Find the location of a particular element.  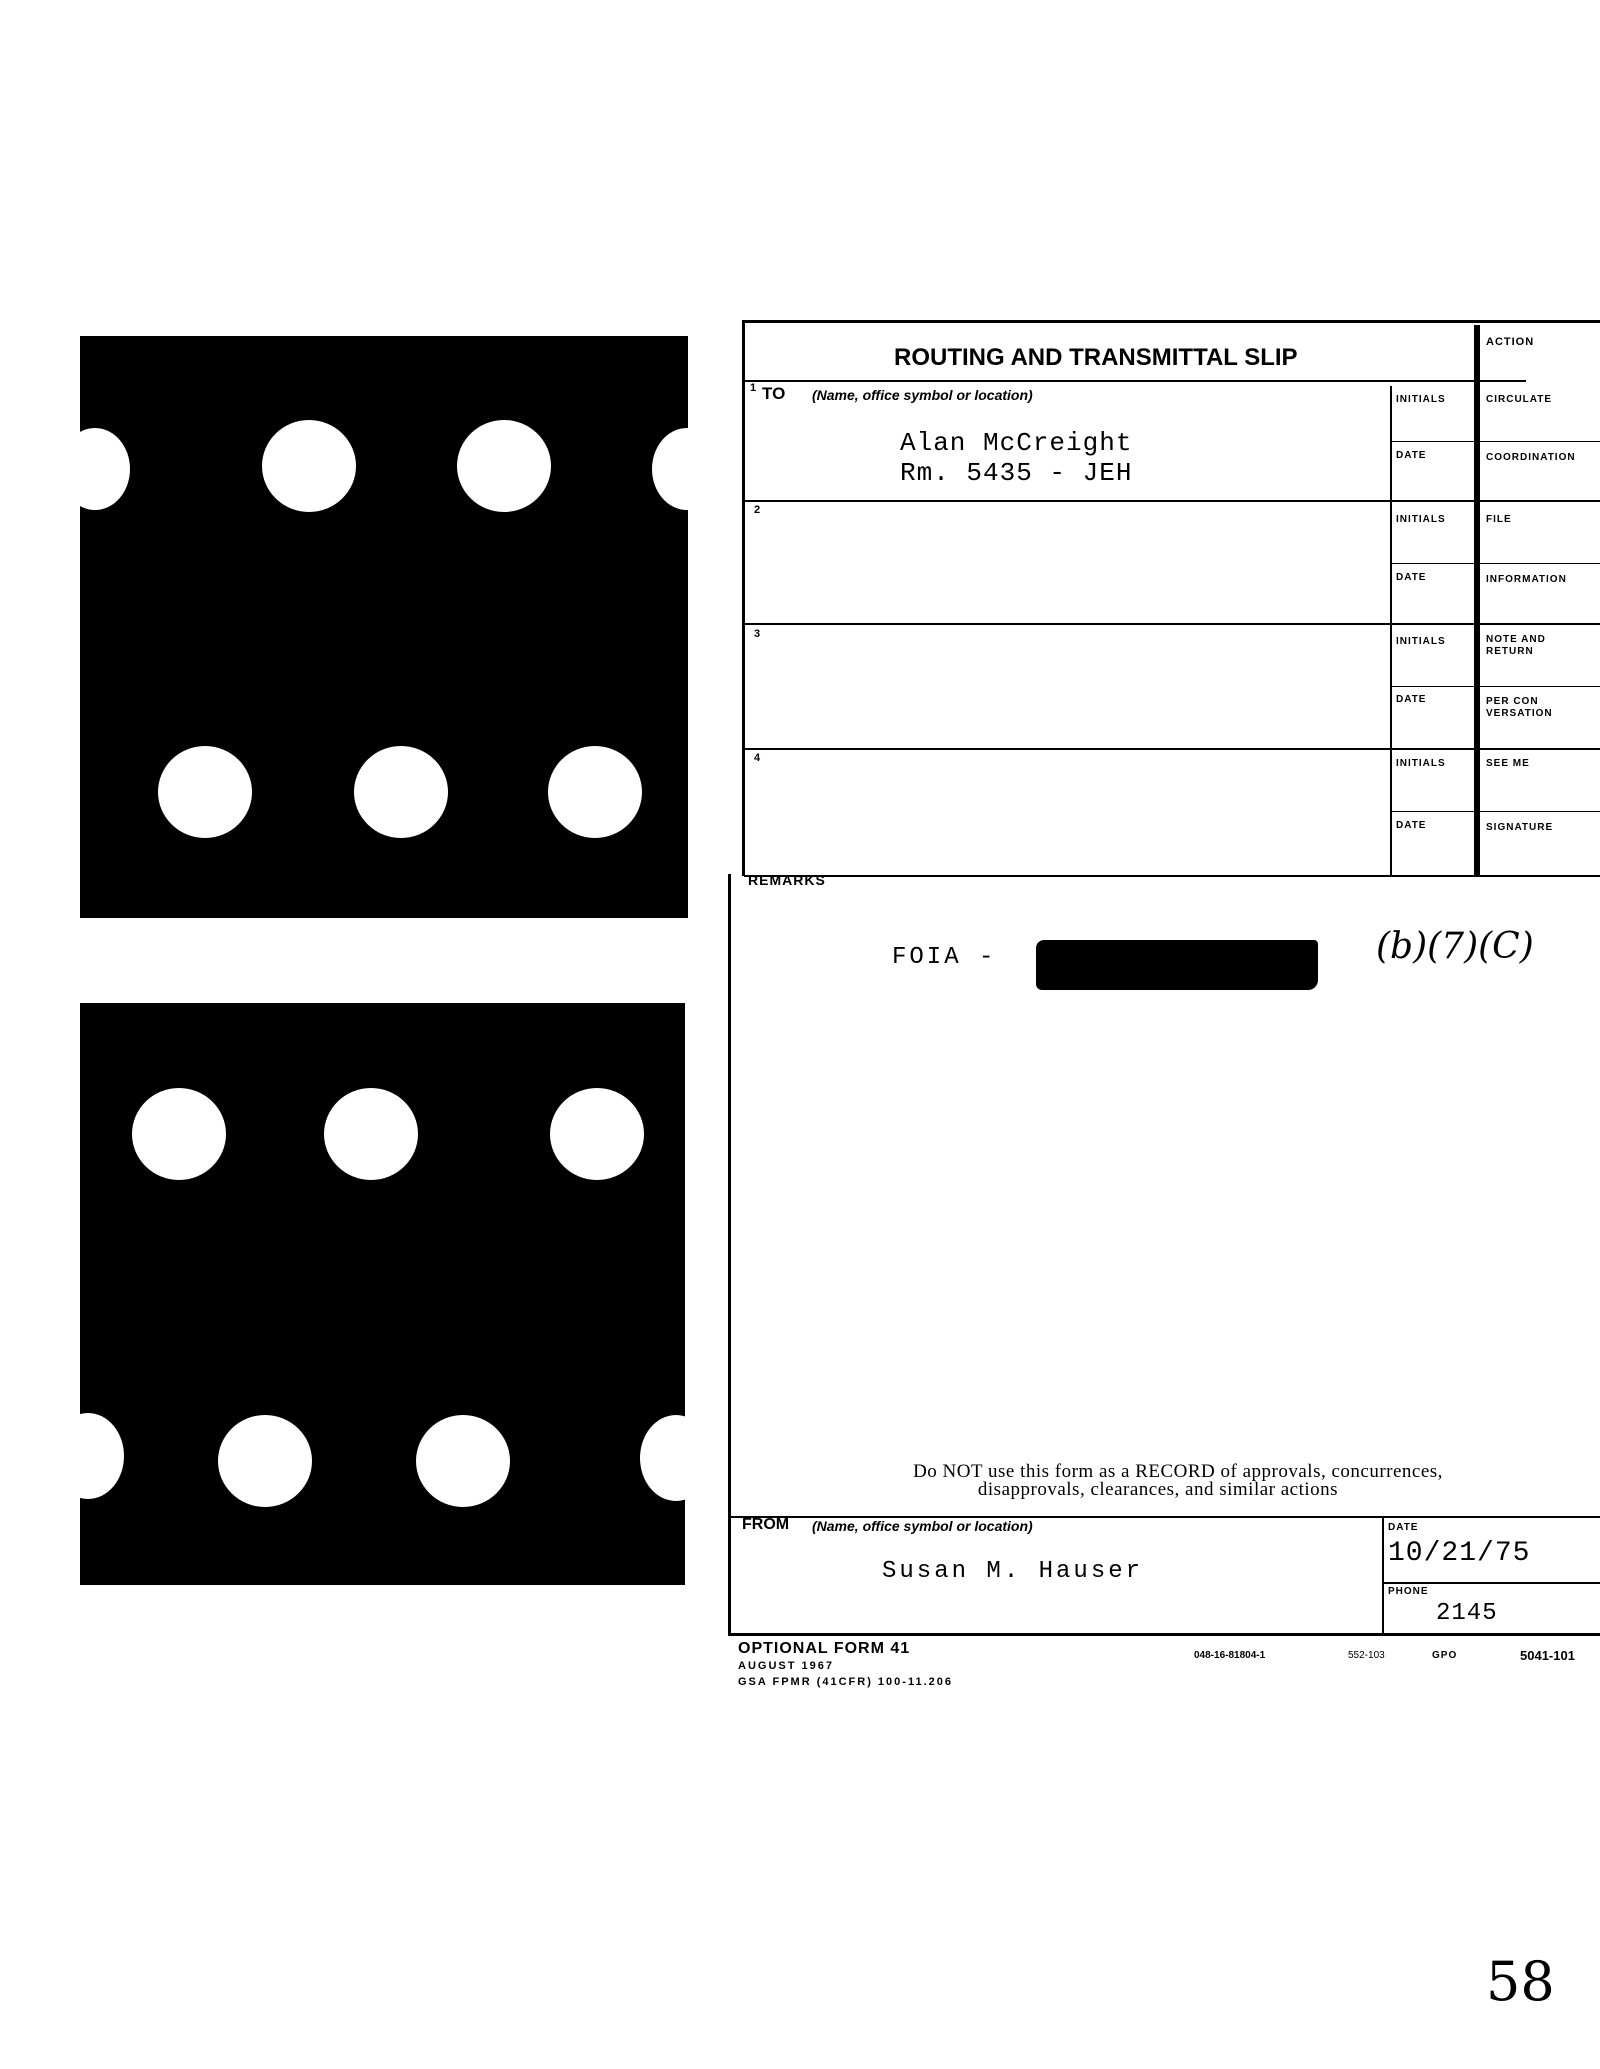

remarks-text: FOIA - is located at coordinates (944, 957).